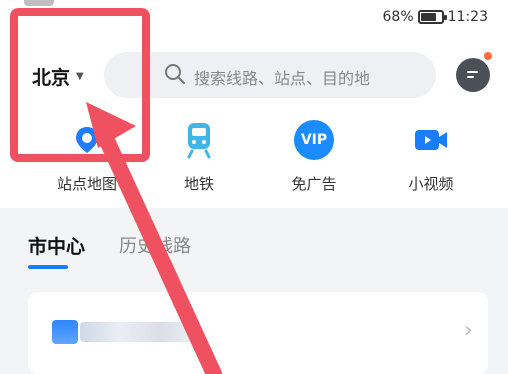  Describe the element at coordinates (282, 78) in the screenshot. I see `search-placeholder: 搜索线路、站点、目的地` at that location.